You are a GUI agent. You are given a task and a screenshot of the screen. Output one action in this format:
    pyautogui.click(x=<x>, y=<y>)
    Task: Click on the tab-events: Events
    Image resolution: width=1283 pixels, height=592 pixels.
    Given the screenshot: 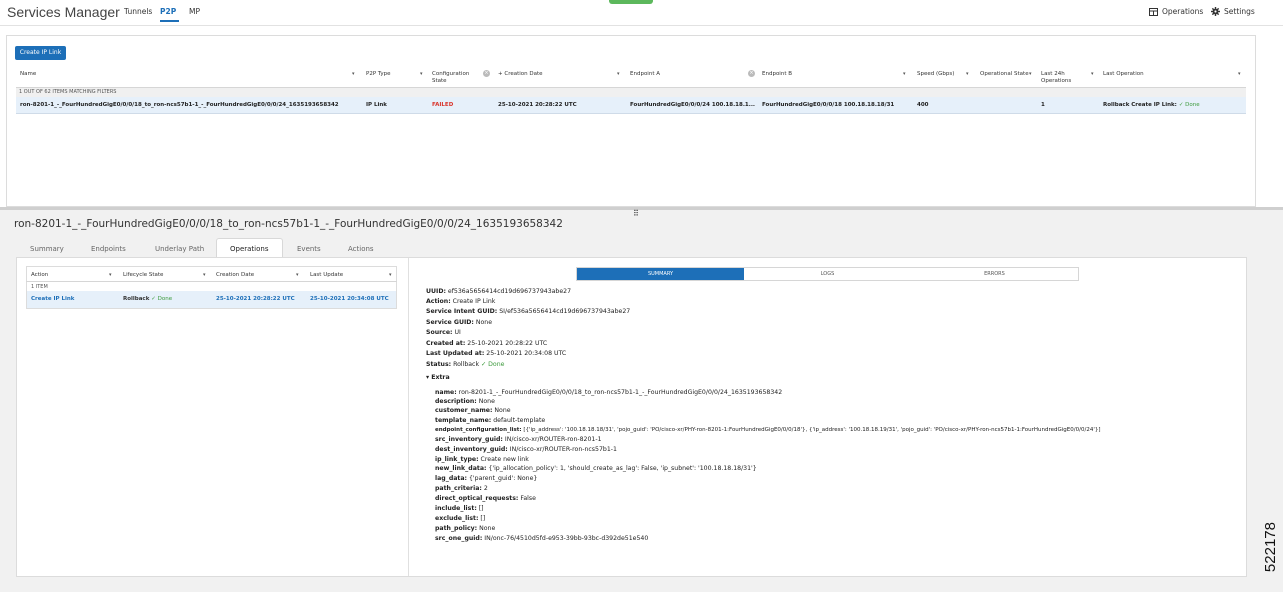 What is the action you would take?
    pyautogui.click(x=309, y=249)
    